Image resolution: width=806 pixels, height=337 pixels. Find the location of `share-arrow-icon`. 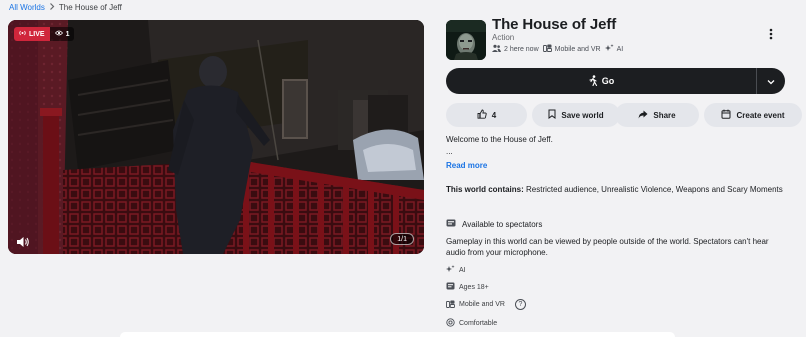

share-arrow-icon is located at coordinates (643, 115).